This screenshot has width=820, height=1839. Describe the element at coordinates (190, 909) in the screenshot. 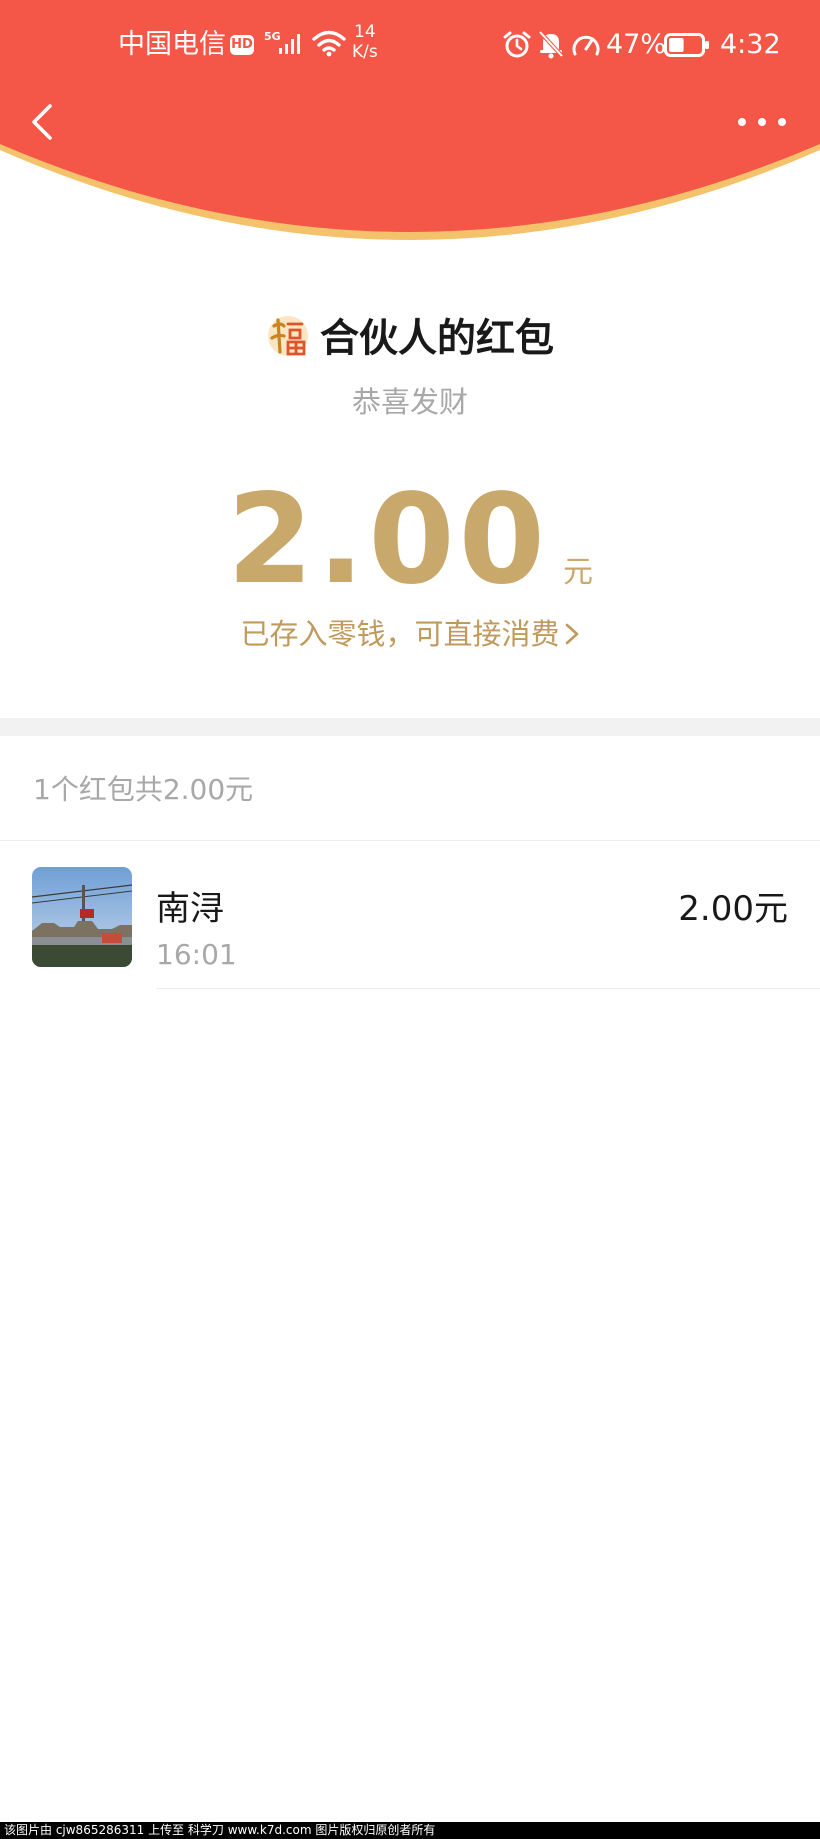

I see `sender-name: 南浔` at that location.